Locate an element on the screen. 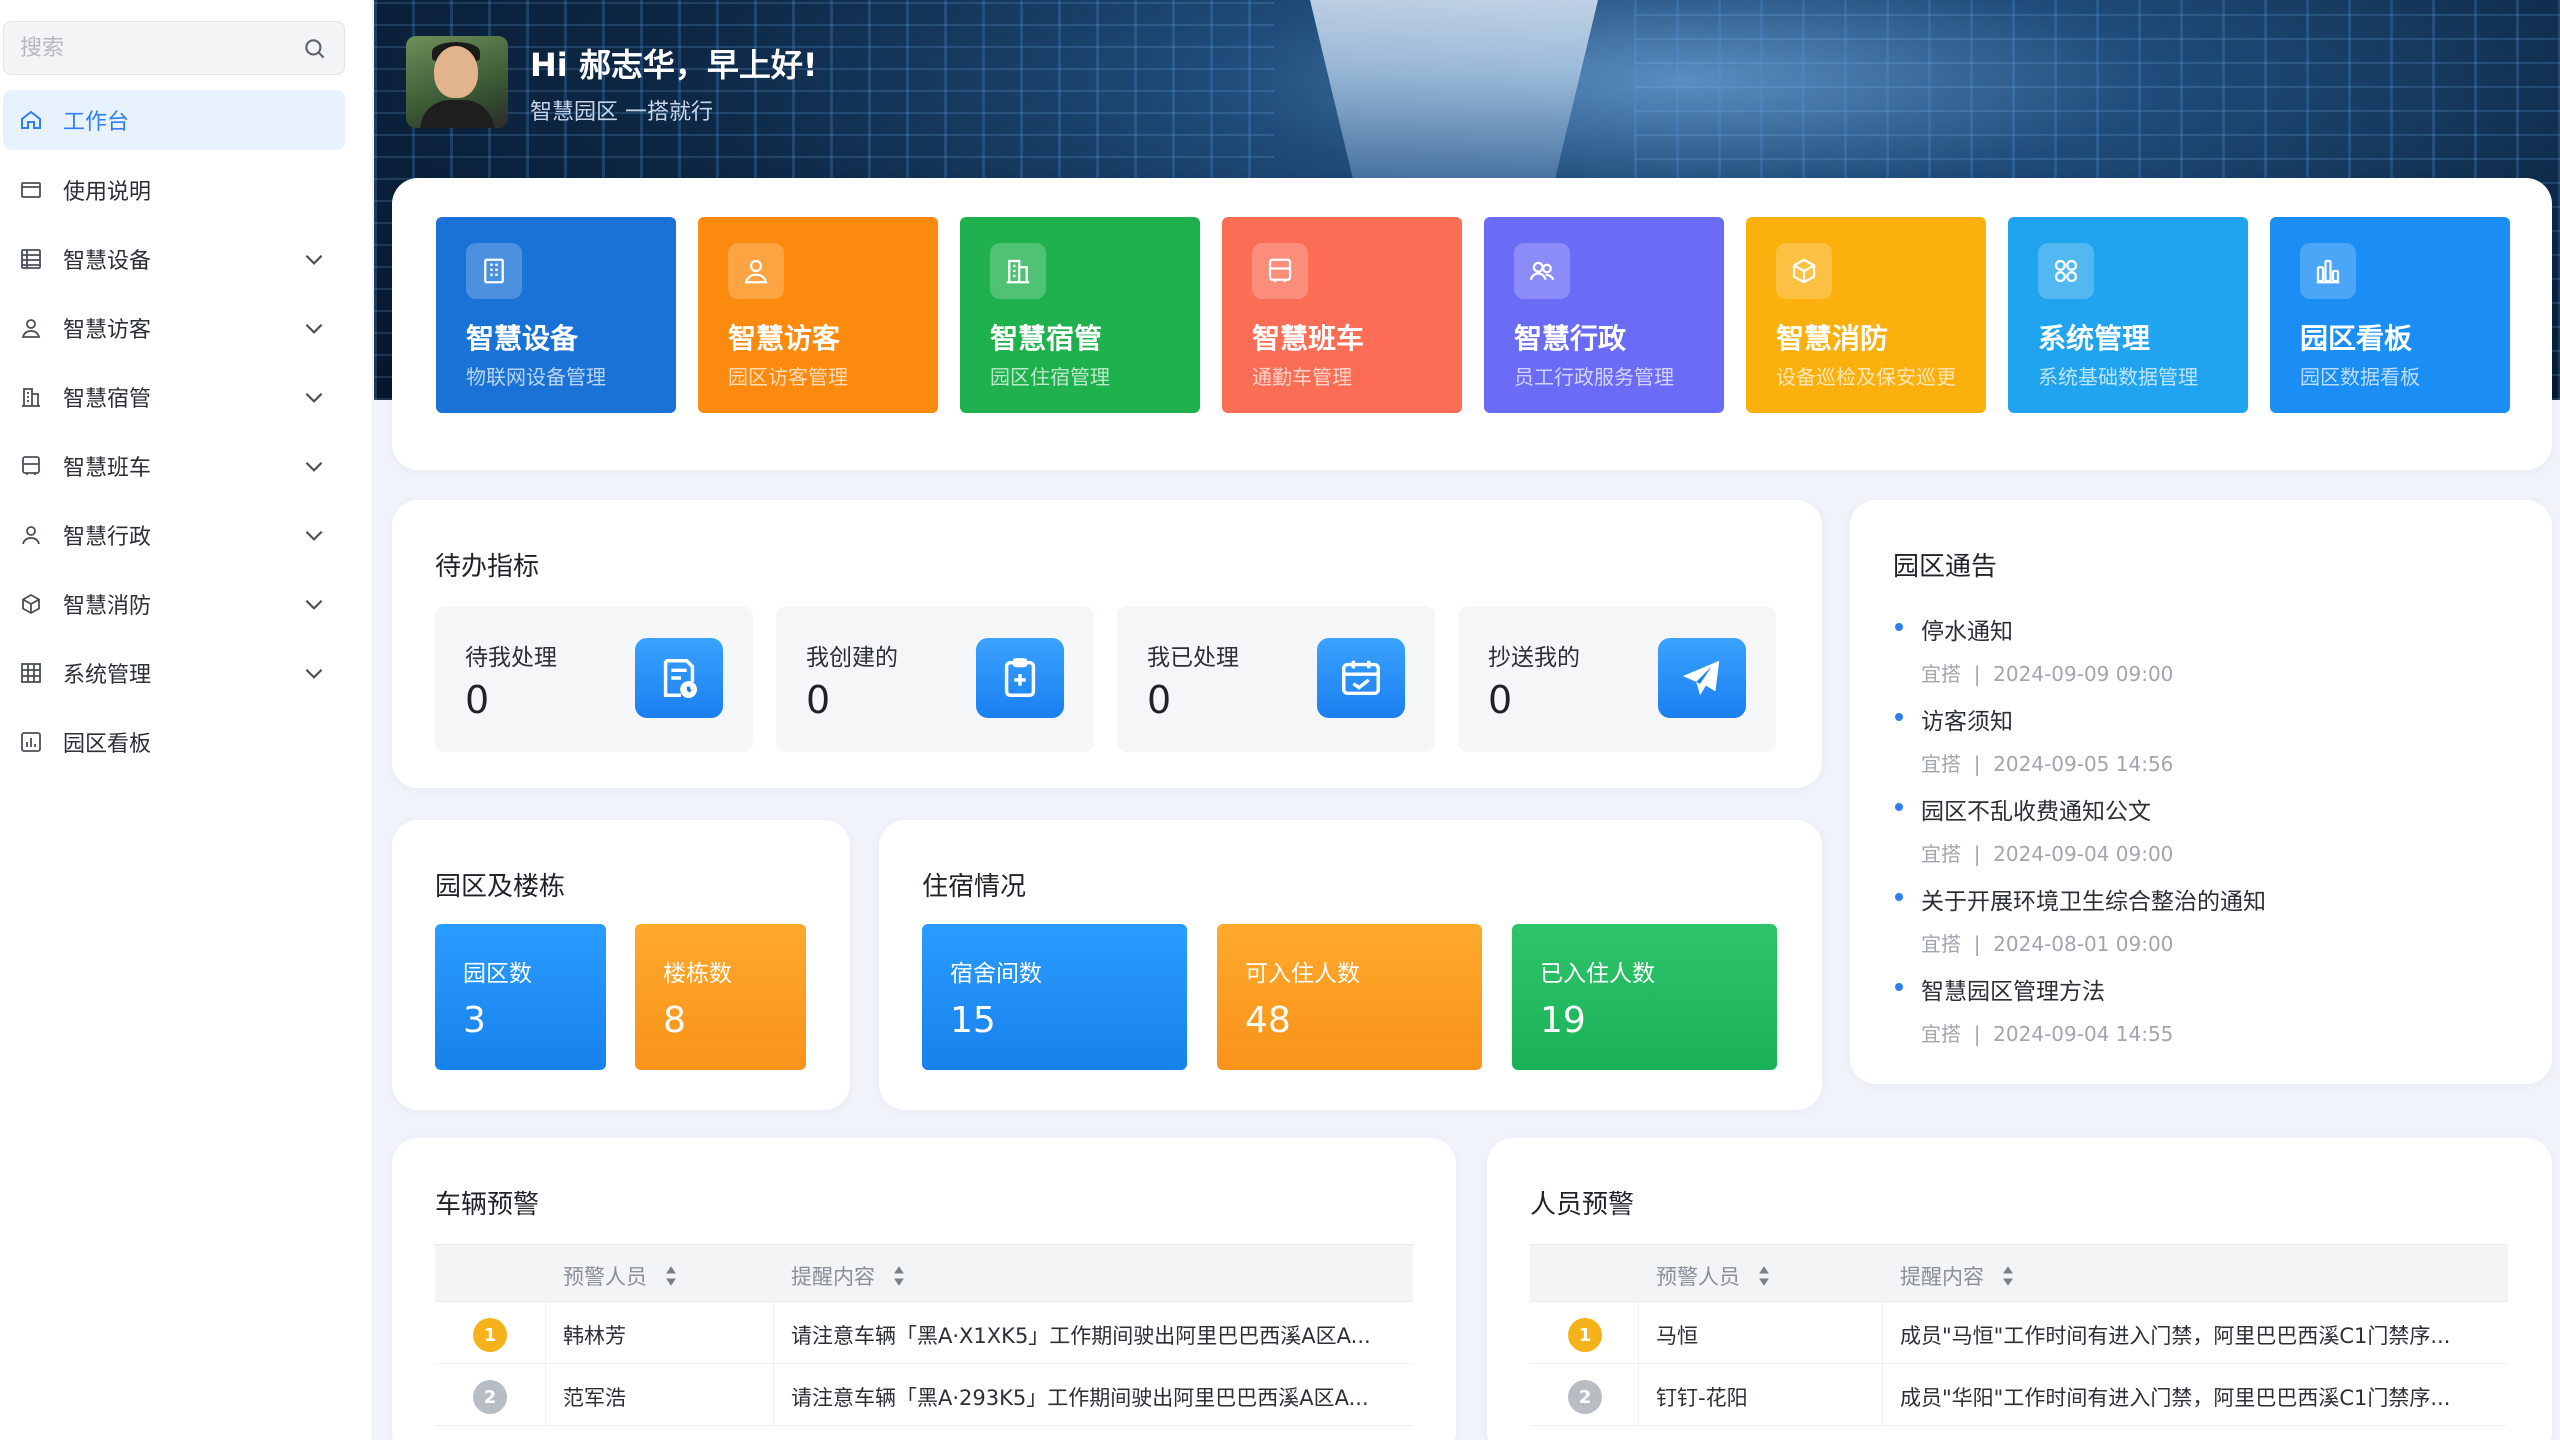  stat-occupied: 已入住人数 19 is located at coordinates (1644, 997).